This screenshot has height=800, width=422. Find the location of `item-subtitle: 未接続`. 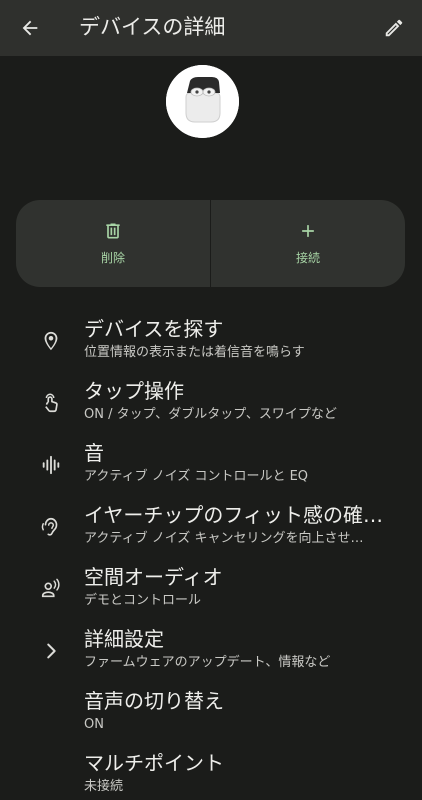

item-subtitle: 未接続 is located at coordinates (104, 786).